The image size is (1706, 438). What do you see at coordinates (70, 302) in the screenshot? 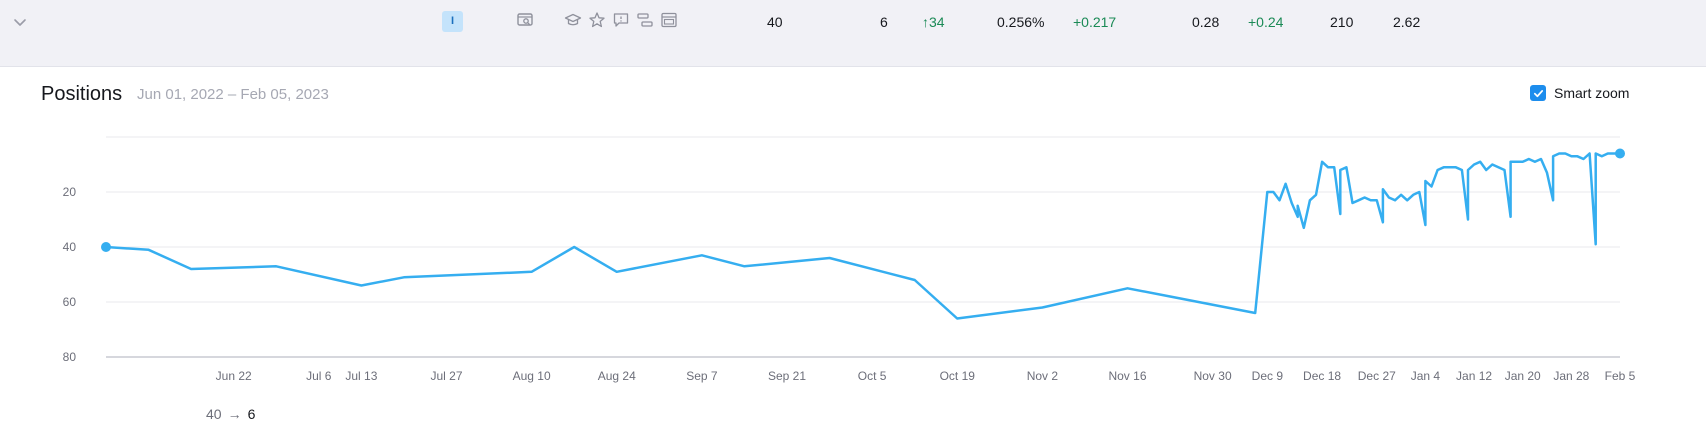
I see `y-tick-label: 60` at bounding box center [70, 302].